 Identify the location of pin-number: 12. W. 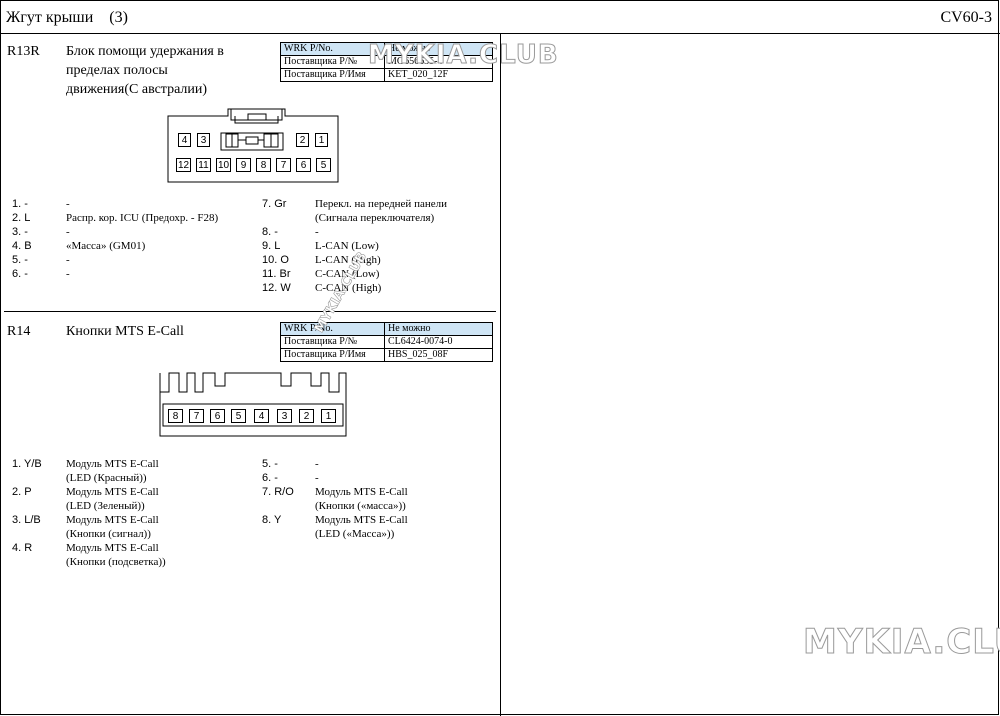
(276, 288).